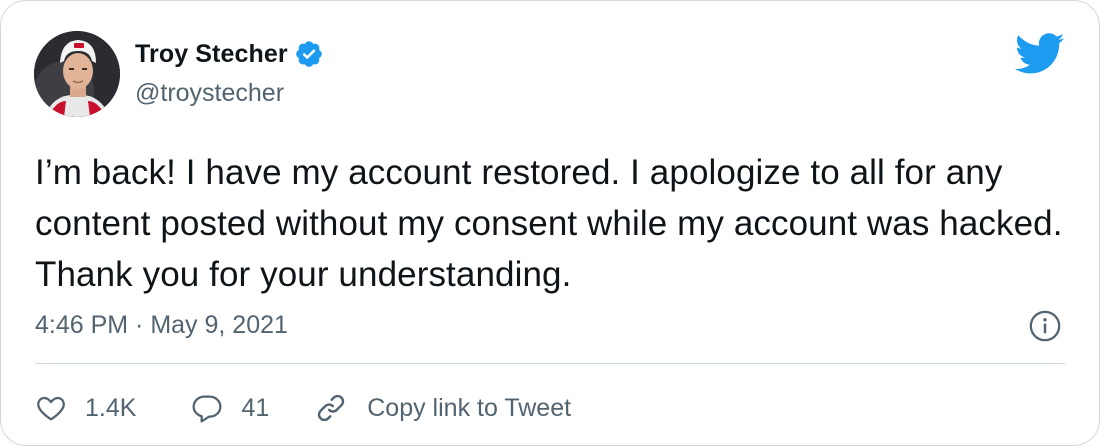 The width and height of the screenshot is (1100, 446). I want to click on author-handle: @troystecher, so click(209, 93).